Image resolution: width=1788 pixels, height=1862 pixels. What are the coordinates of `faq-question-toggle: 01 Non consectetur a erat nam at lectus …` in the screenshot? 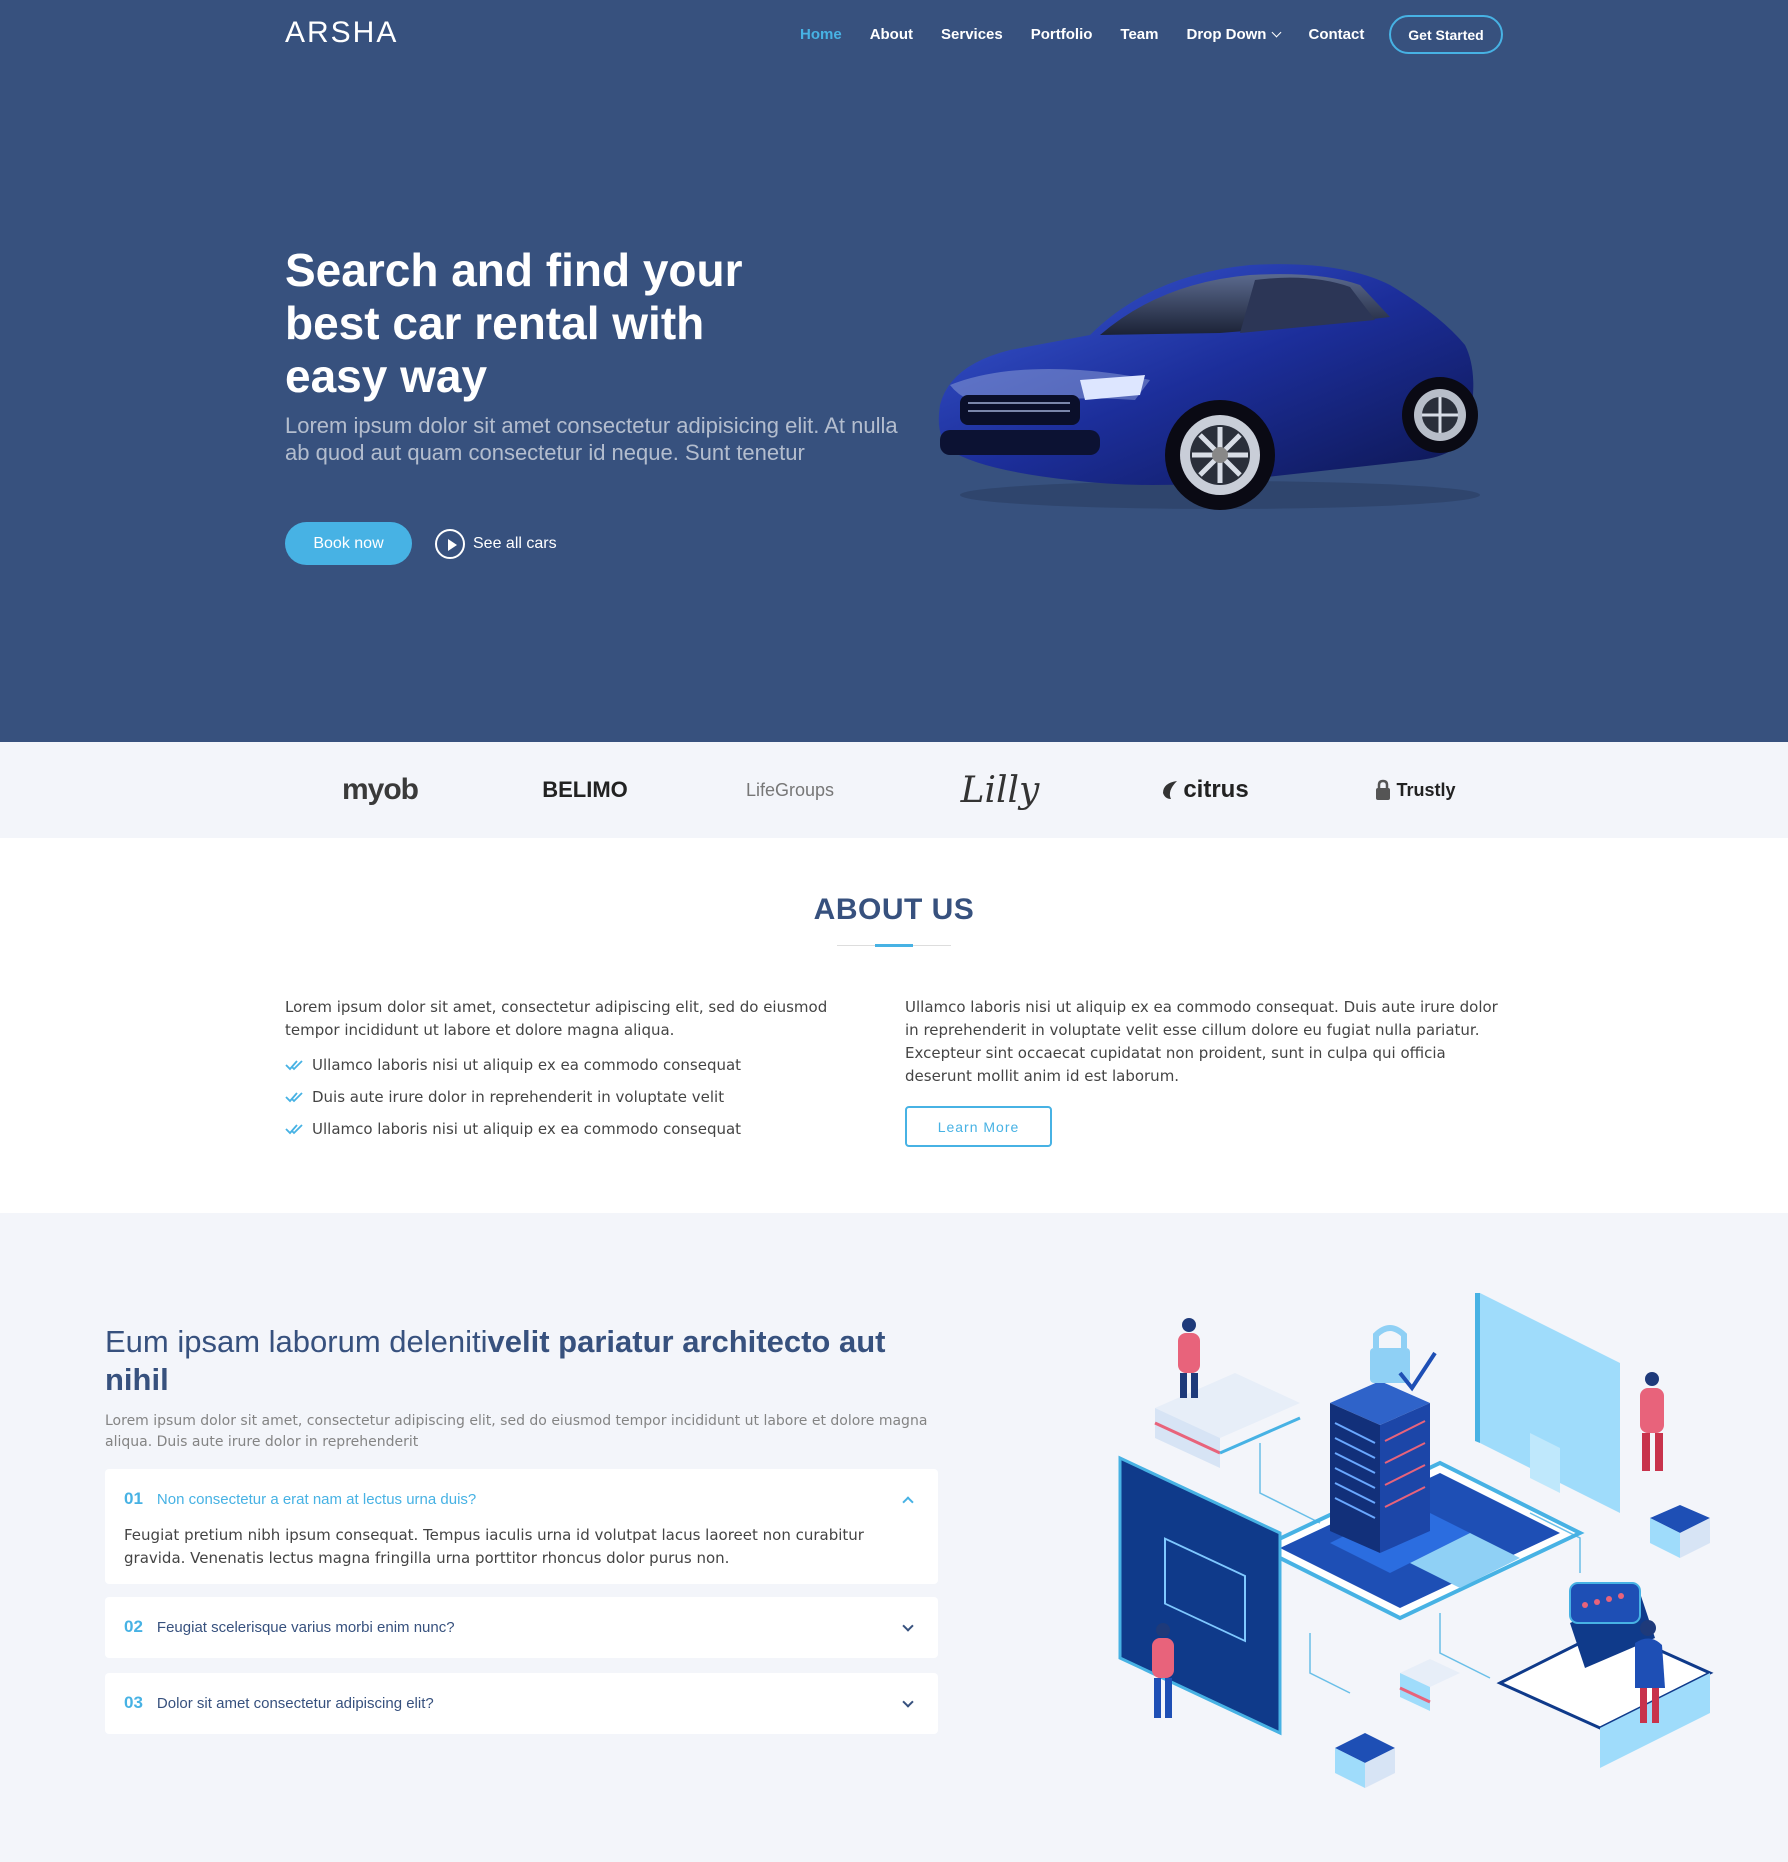 It's located at (300, 1499).